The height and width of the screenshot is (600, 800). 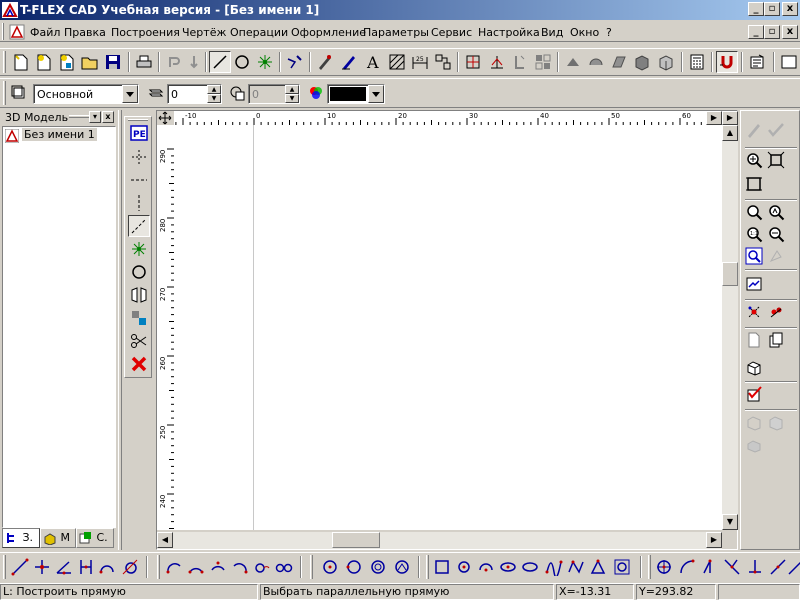 What do you see at coordinates (754, 367) in the screenshot?
I see `3d-view-icon` at bounding box center [754, 367].